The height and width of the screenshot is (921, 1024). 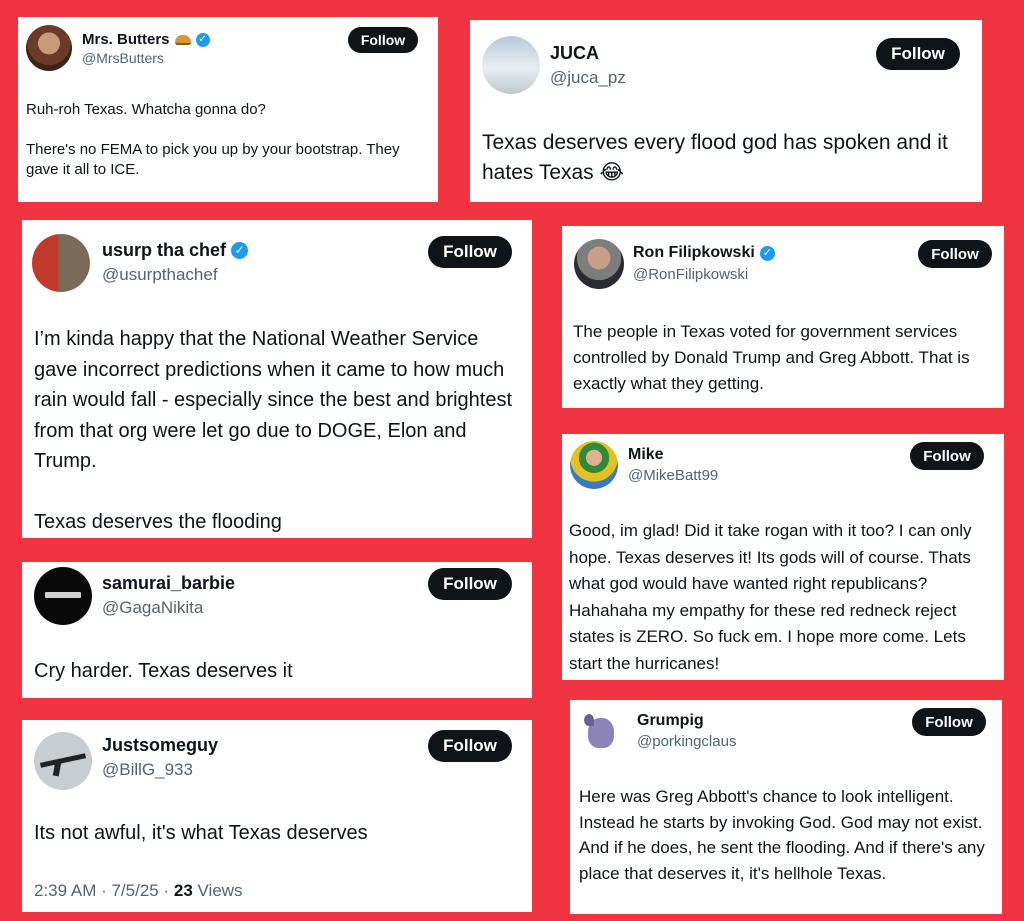 I want to click on display-name-row: Mike, so click(x=646, y=455).